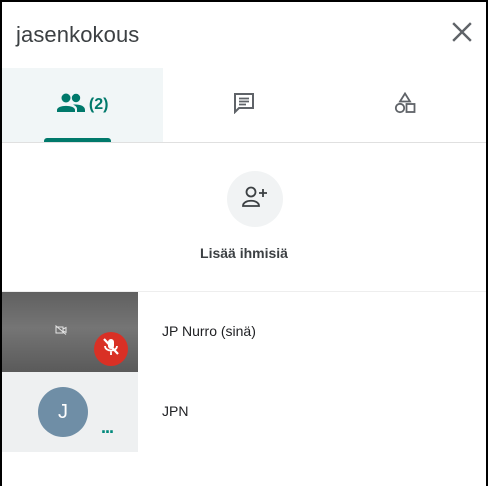 The image size is (492, 486). I want to click on tab-people: (2), so click(83, 105).